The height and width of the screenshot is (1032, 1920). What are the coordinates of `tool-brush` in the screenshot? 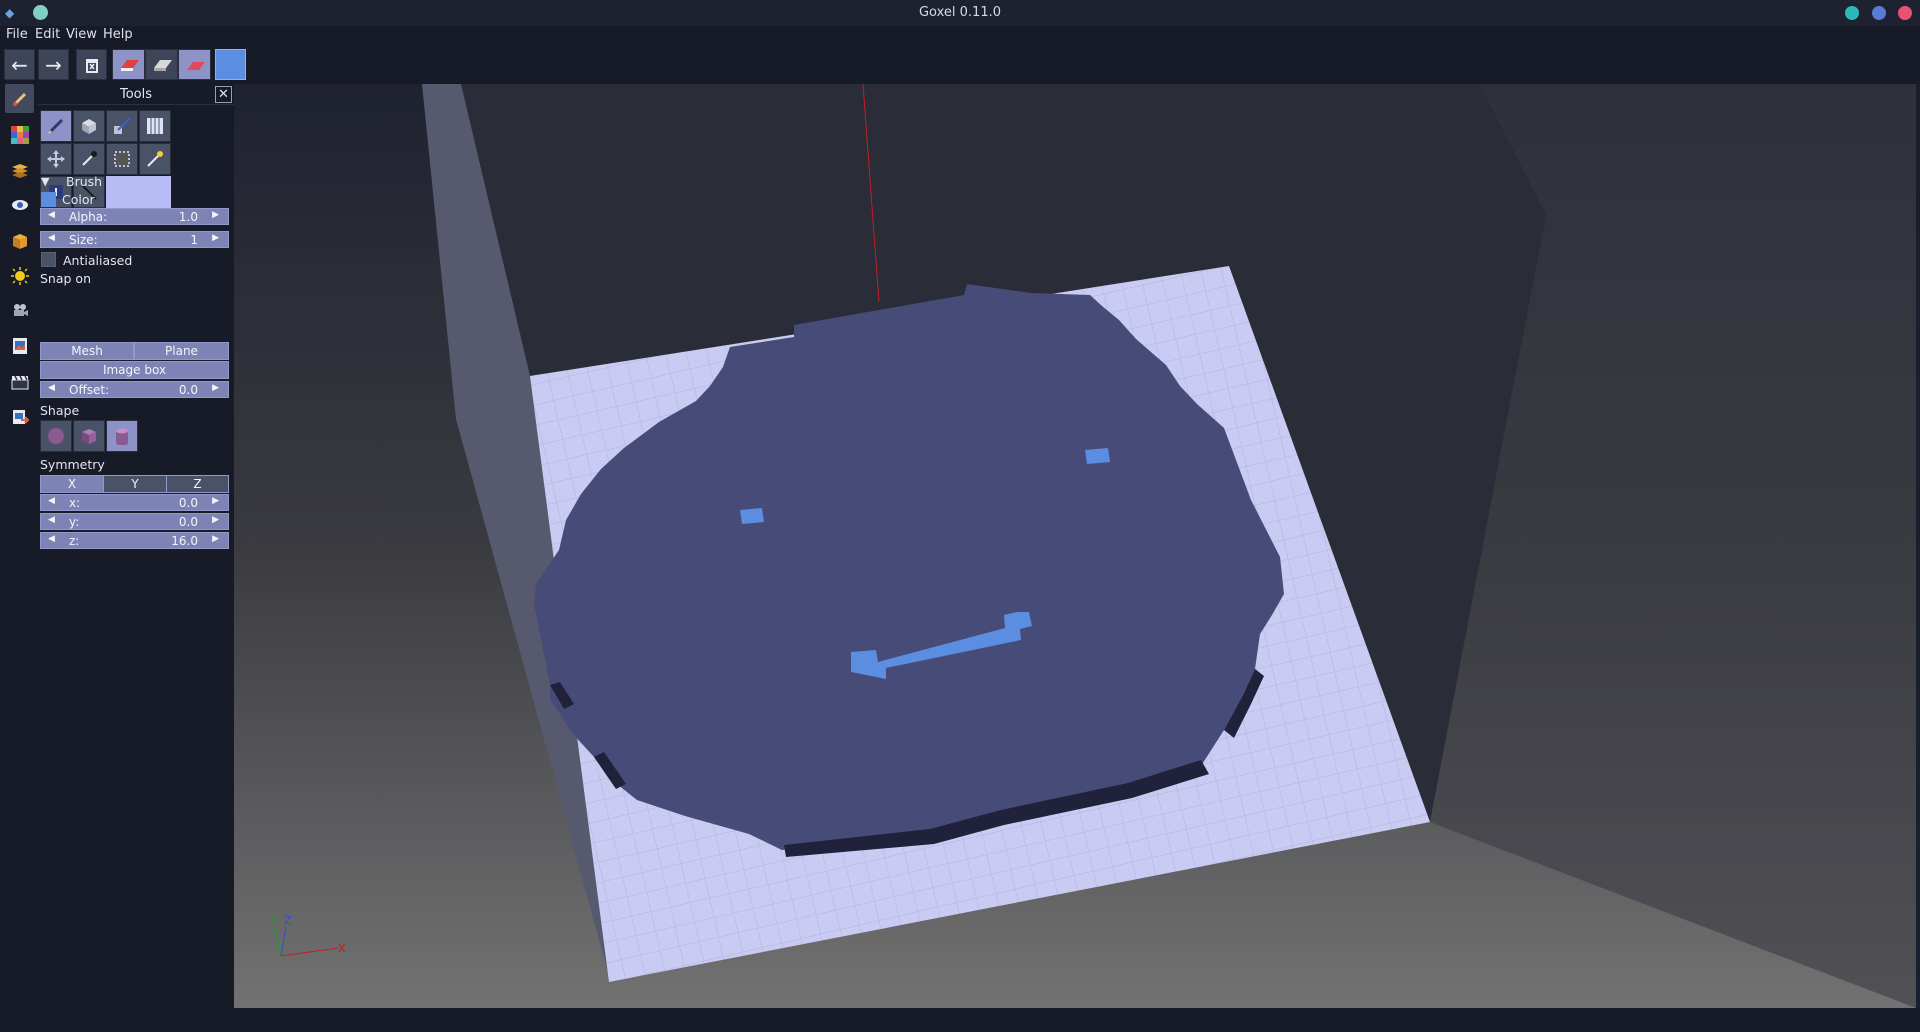 It's located at (56, 126).